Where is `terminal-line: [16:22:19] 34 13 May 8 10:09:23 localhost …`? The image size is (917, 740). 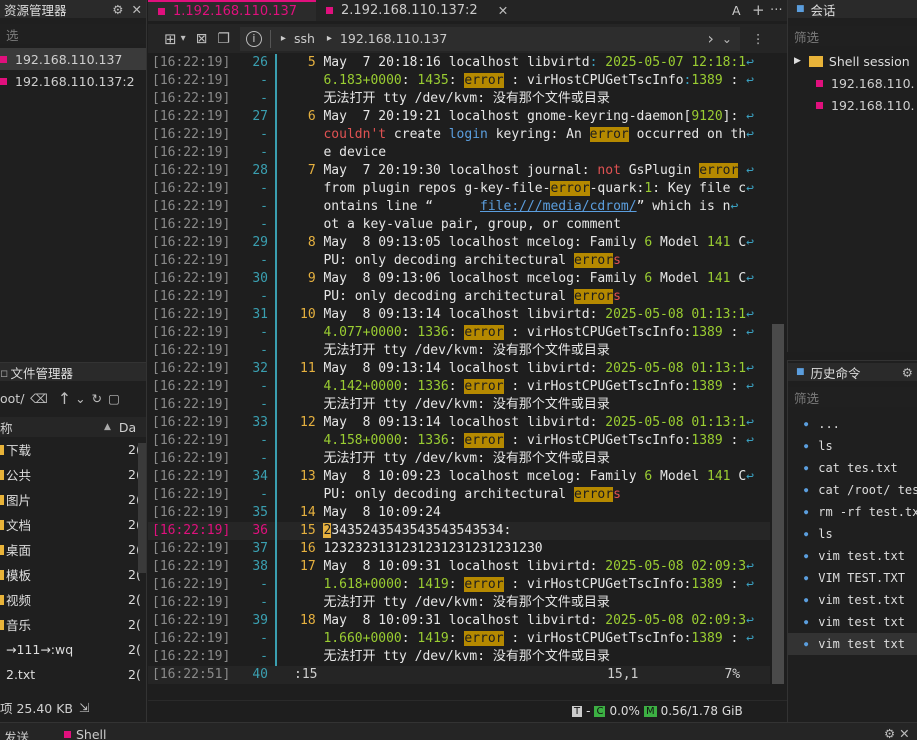
terminal-line: [16:22:19] 34 13 May 8 10:09:23 localhost … is located at coordinates (459, 477).